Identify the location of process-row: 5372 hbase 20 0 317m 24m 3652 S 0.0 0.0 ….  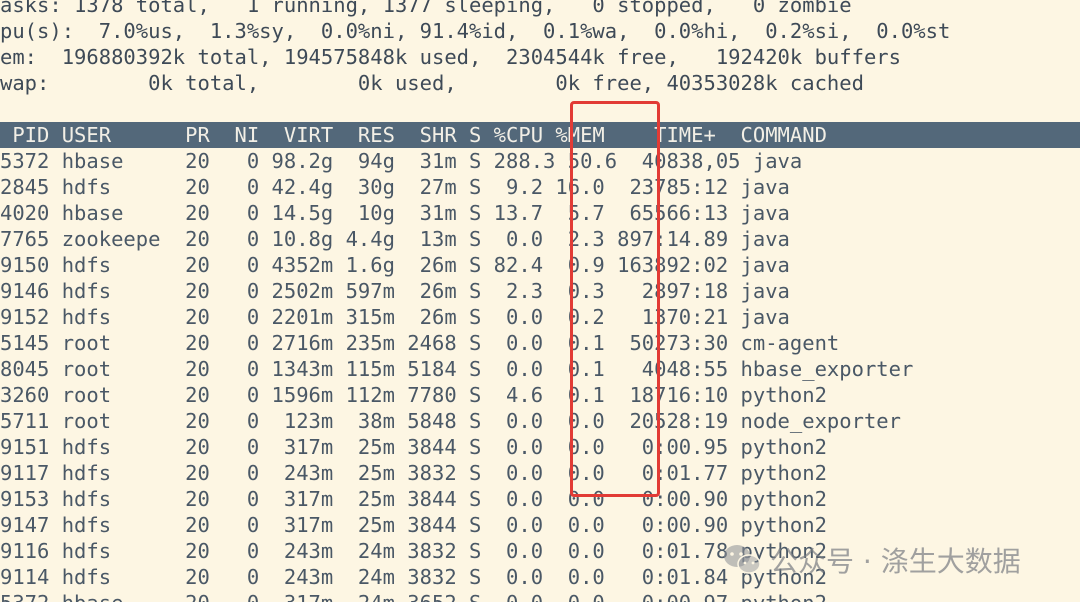
(413, 596).